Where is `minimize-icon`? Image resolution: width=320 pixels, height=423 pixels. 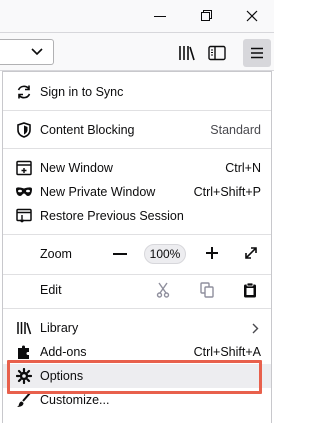
minimize-icon is located at coordinates (160, 16).